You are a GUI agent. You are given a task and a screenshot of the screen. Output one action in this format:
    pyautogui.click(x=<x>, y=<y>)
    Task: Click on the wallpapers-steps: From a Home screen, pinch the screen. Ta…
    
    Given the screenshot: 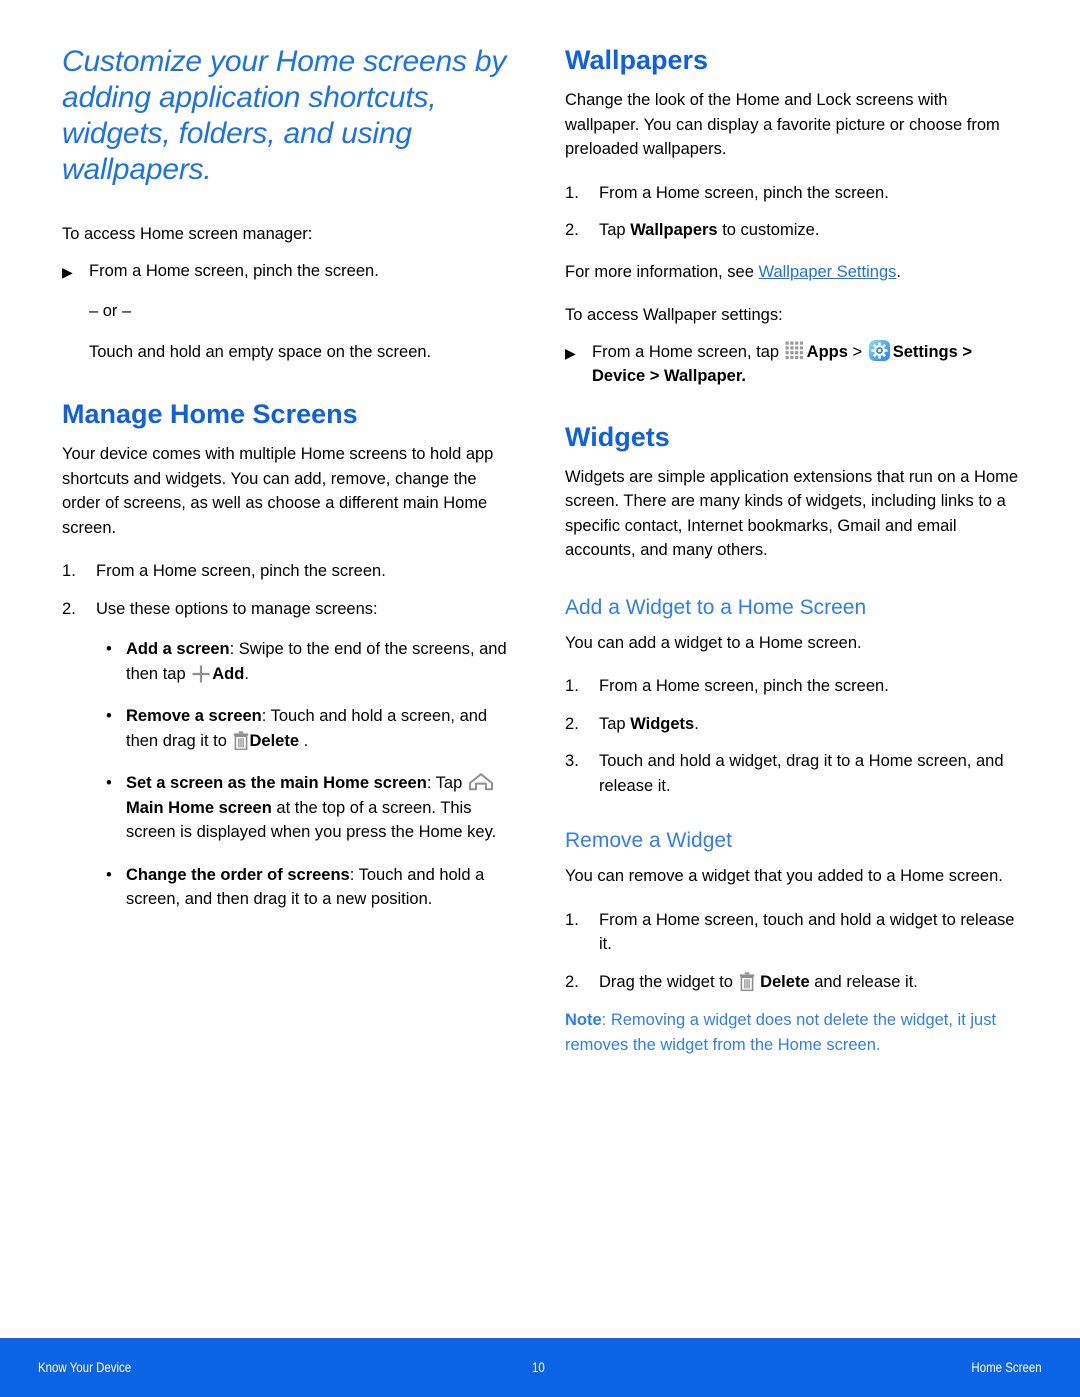 What is the action you would take?
    pyautogui.click(x=792, y=212)
    